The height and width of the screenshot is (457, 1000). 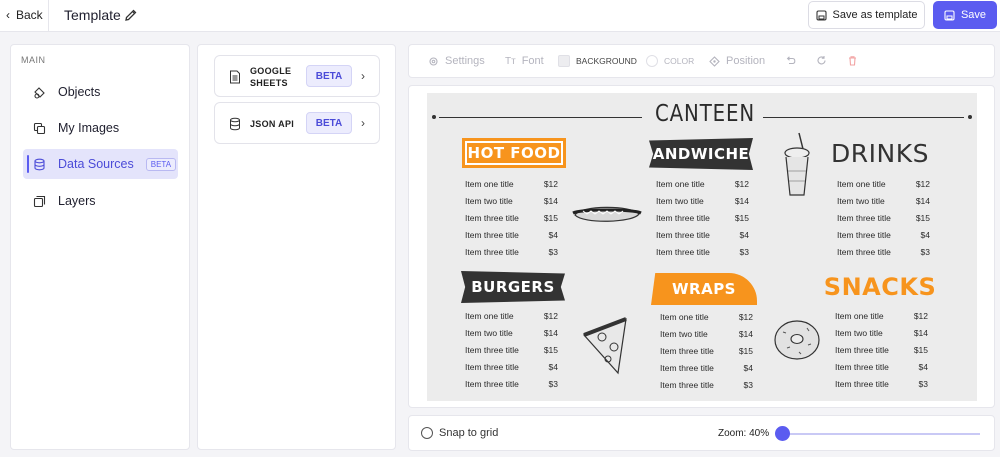 What do you see at coordinates (427, 433) in the screenshot?
I see `checkbox` at bounding box center [427, 433].